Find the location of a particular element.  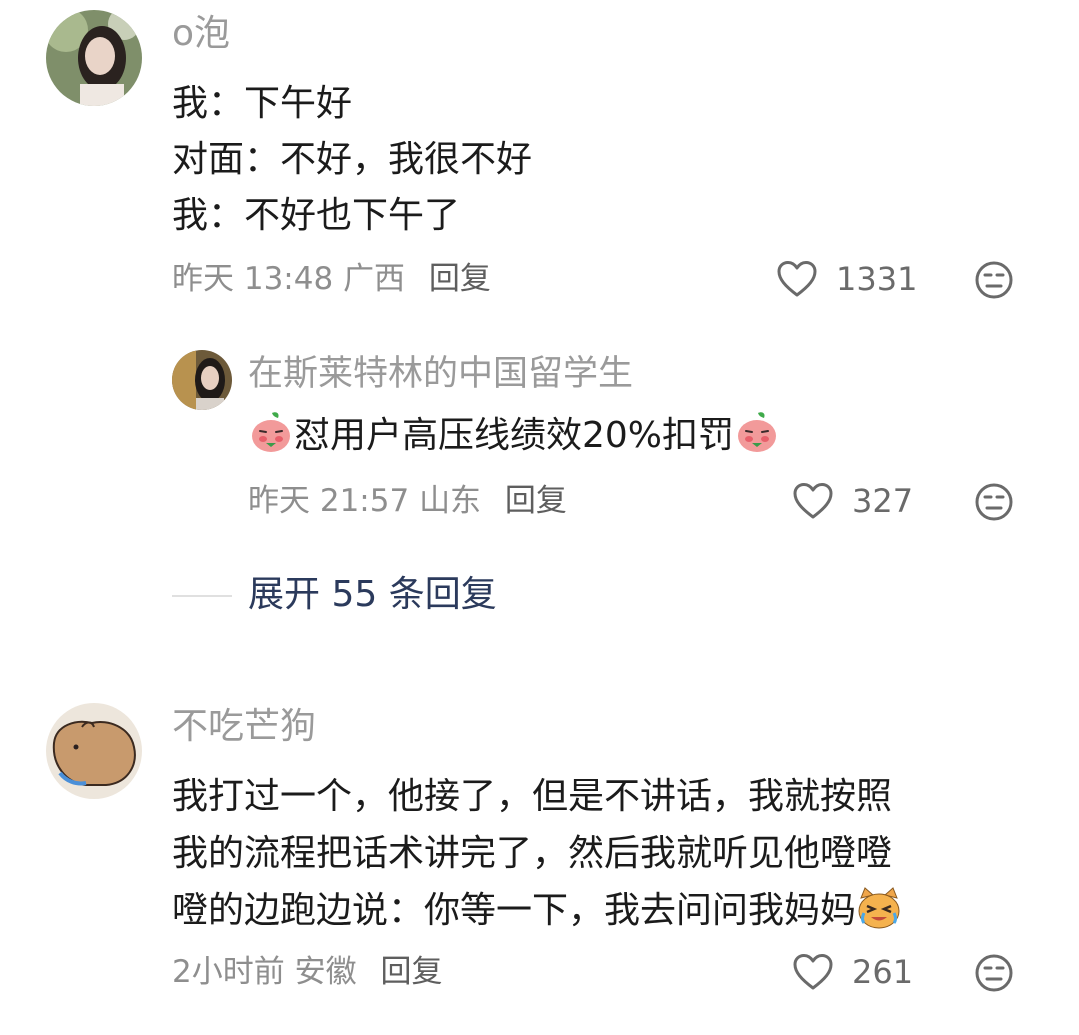

comment-username: o泡 is located at coordinates (201, 34).